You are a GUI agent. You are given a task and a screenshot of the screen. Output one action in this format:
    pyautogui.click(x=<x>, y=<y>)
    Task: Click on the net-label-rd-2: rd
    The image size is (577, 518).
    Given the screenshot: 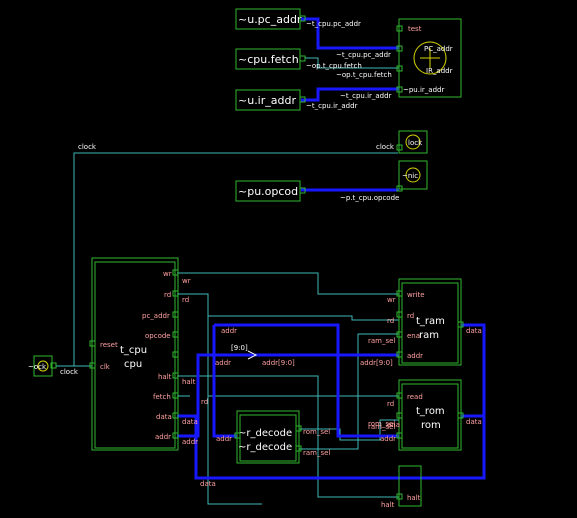 What is the action you would take?
    pyautogui.click(x=204, y=402)
    